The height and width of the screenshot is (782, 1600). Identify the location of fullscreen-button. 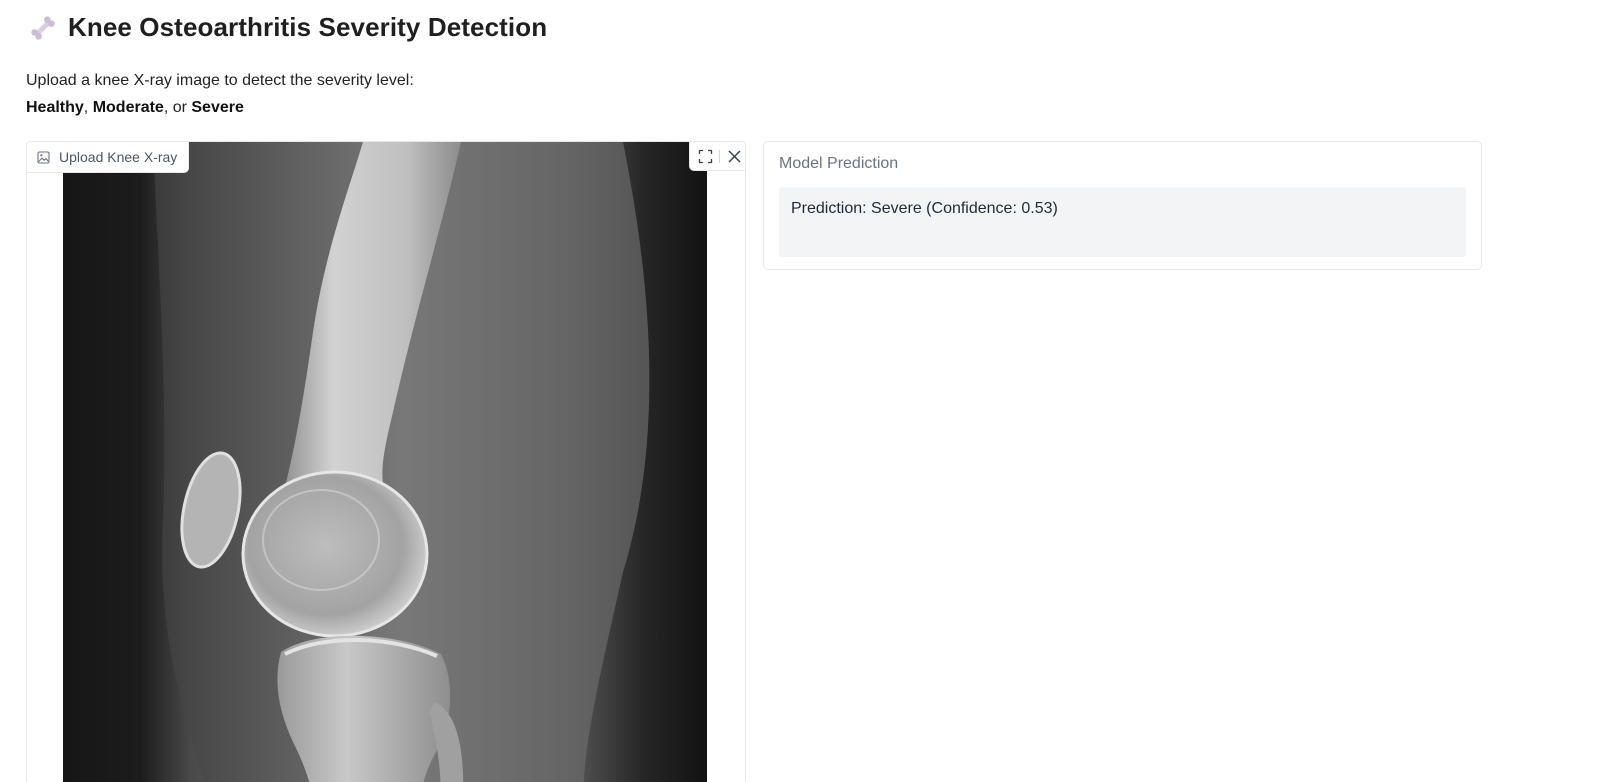
(705, 156).